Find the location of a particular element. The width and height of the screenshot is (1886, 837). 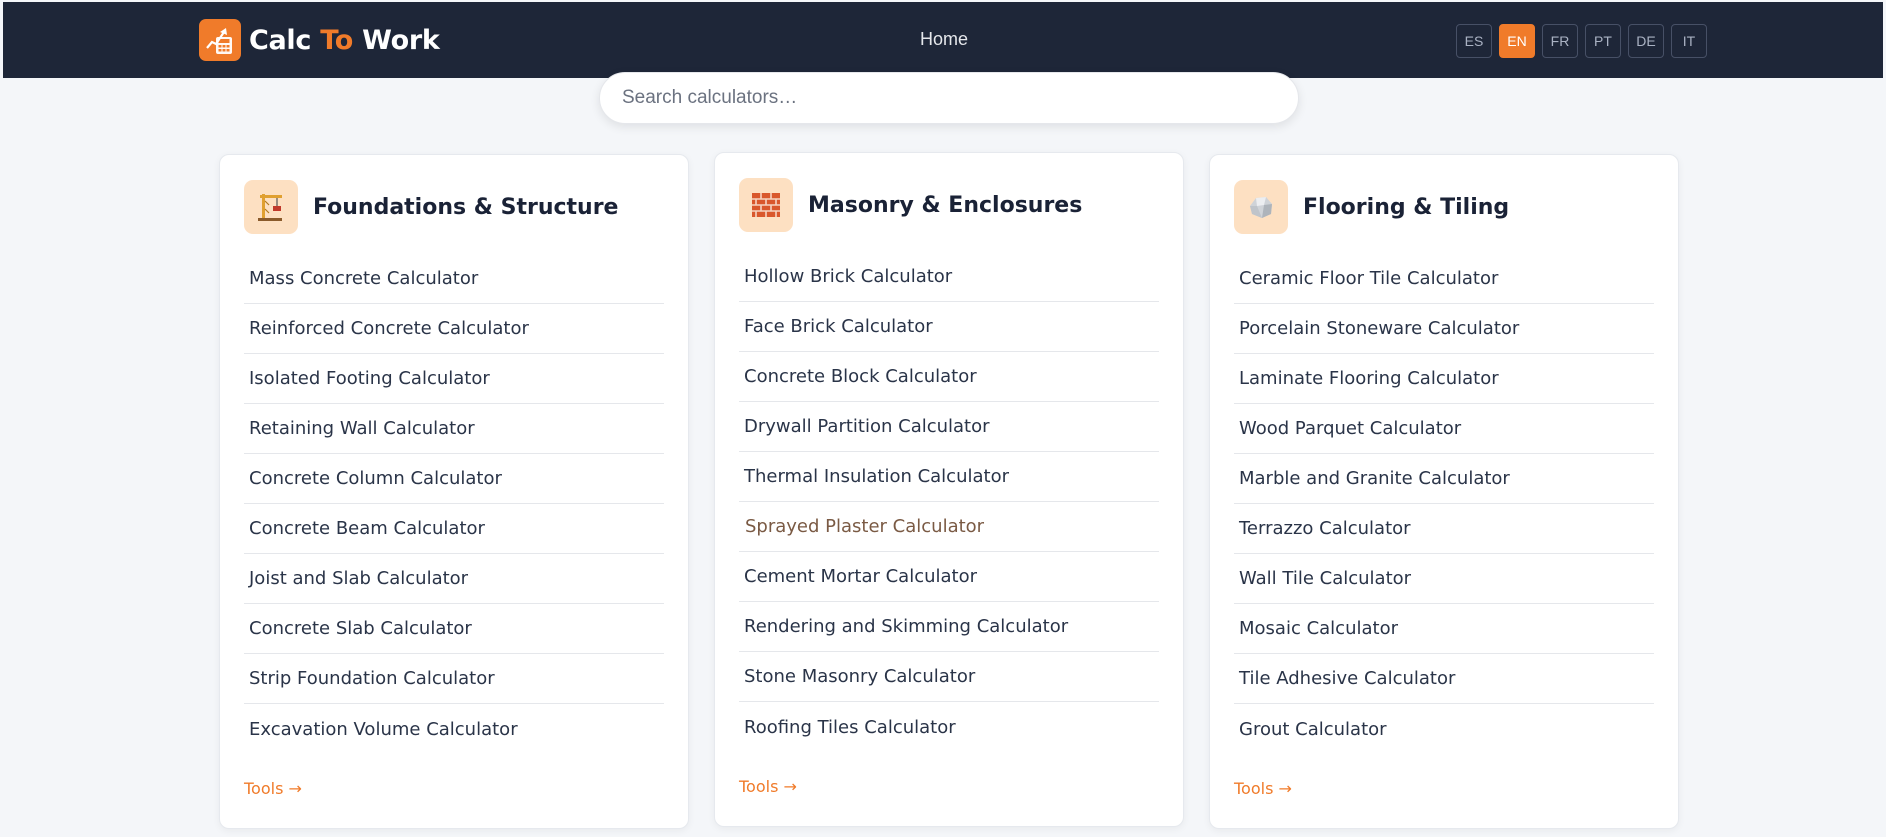

calculator-link: Thermal Insulation Calculator is located at coordinates (949, 477).